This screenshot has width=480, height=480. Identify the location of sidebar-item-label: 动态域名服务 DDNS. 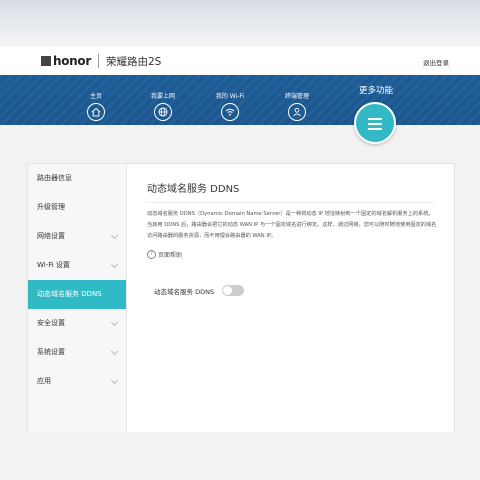
(69, 294).